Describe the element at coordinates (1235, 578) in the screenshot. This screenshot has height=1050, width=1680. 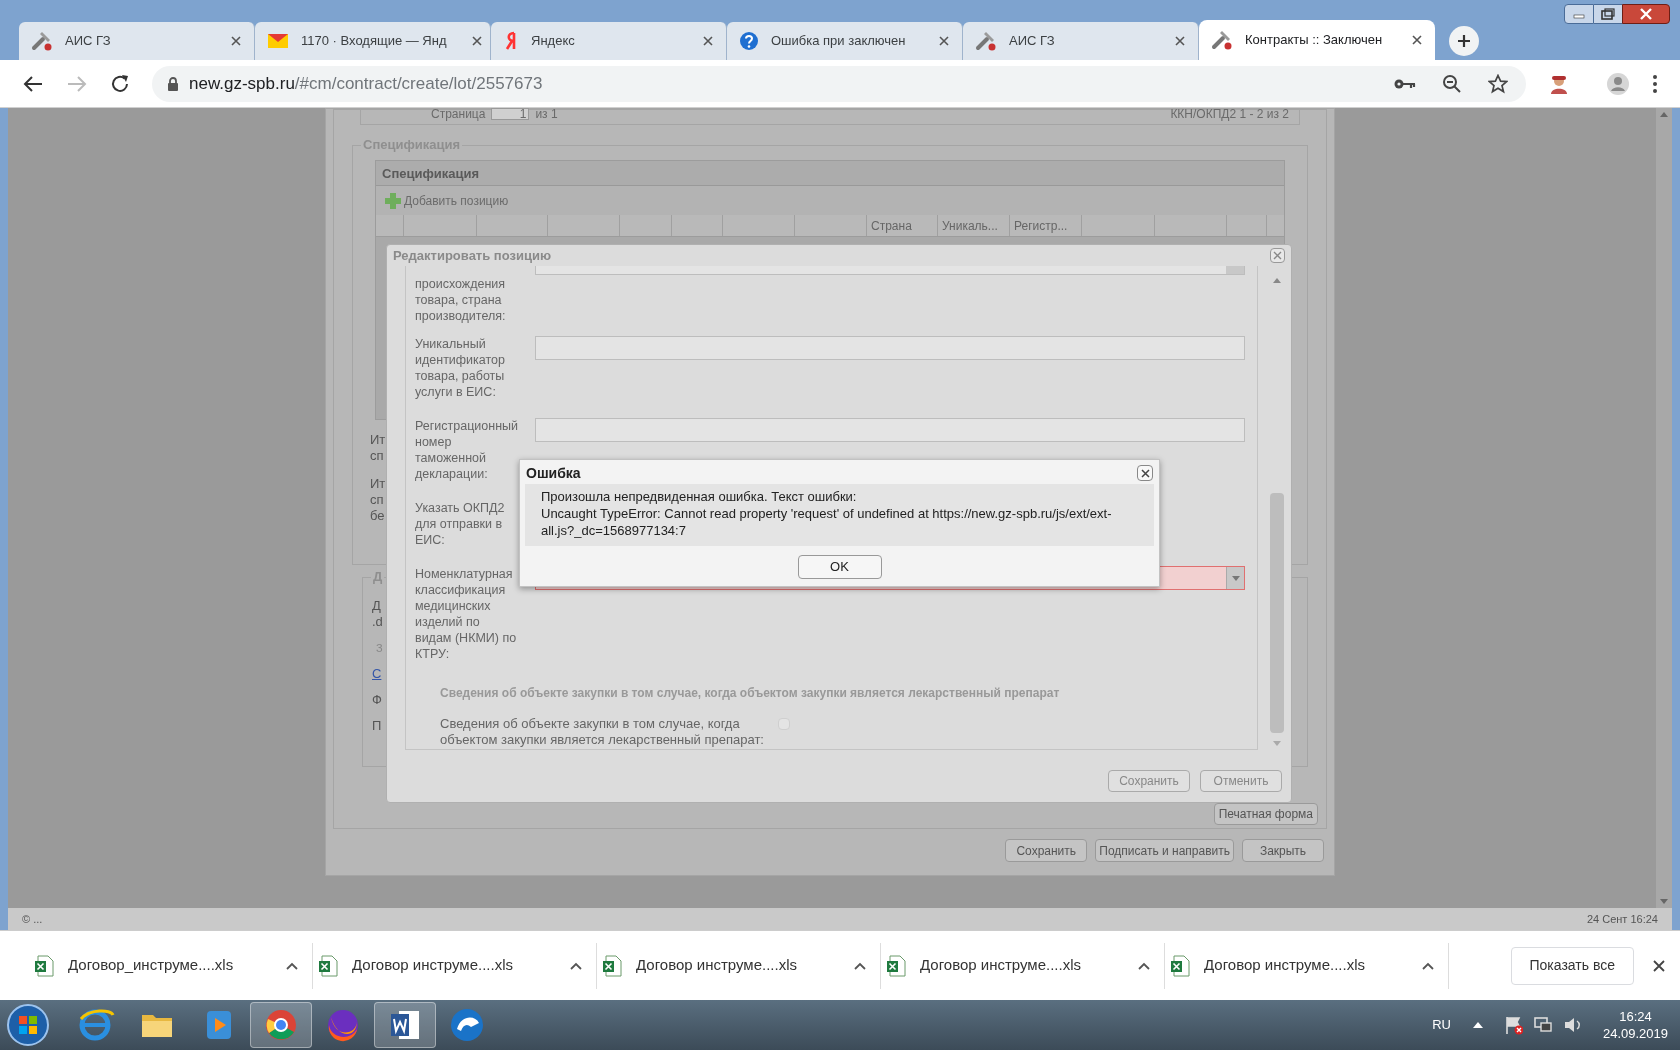
I see `dropdown-arrow-icon` at that location.